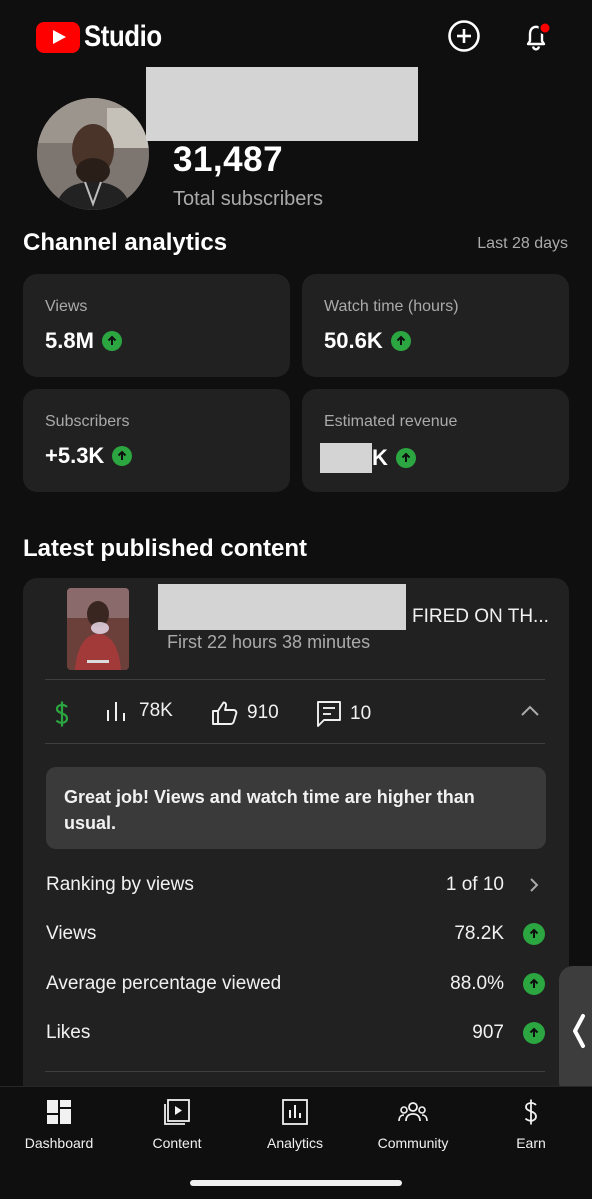 The height and width of the screenshot is (1199, 592). What do you see at coordinates (58, 37) in the screenshot?
I see `youtube-play-icon` at bounding box center [58, 37].